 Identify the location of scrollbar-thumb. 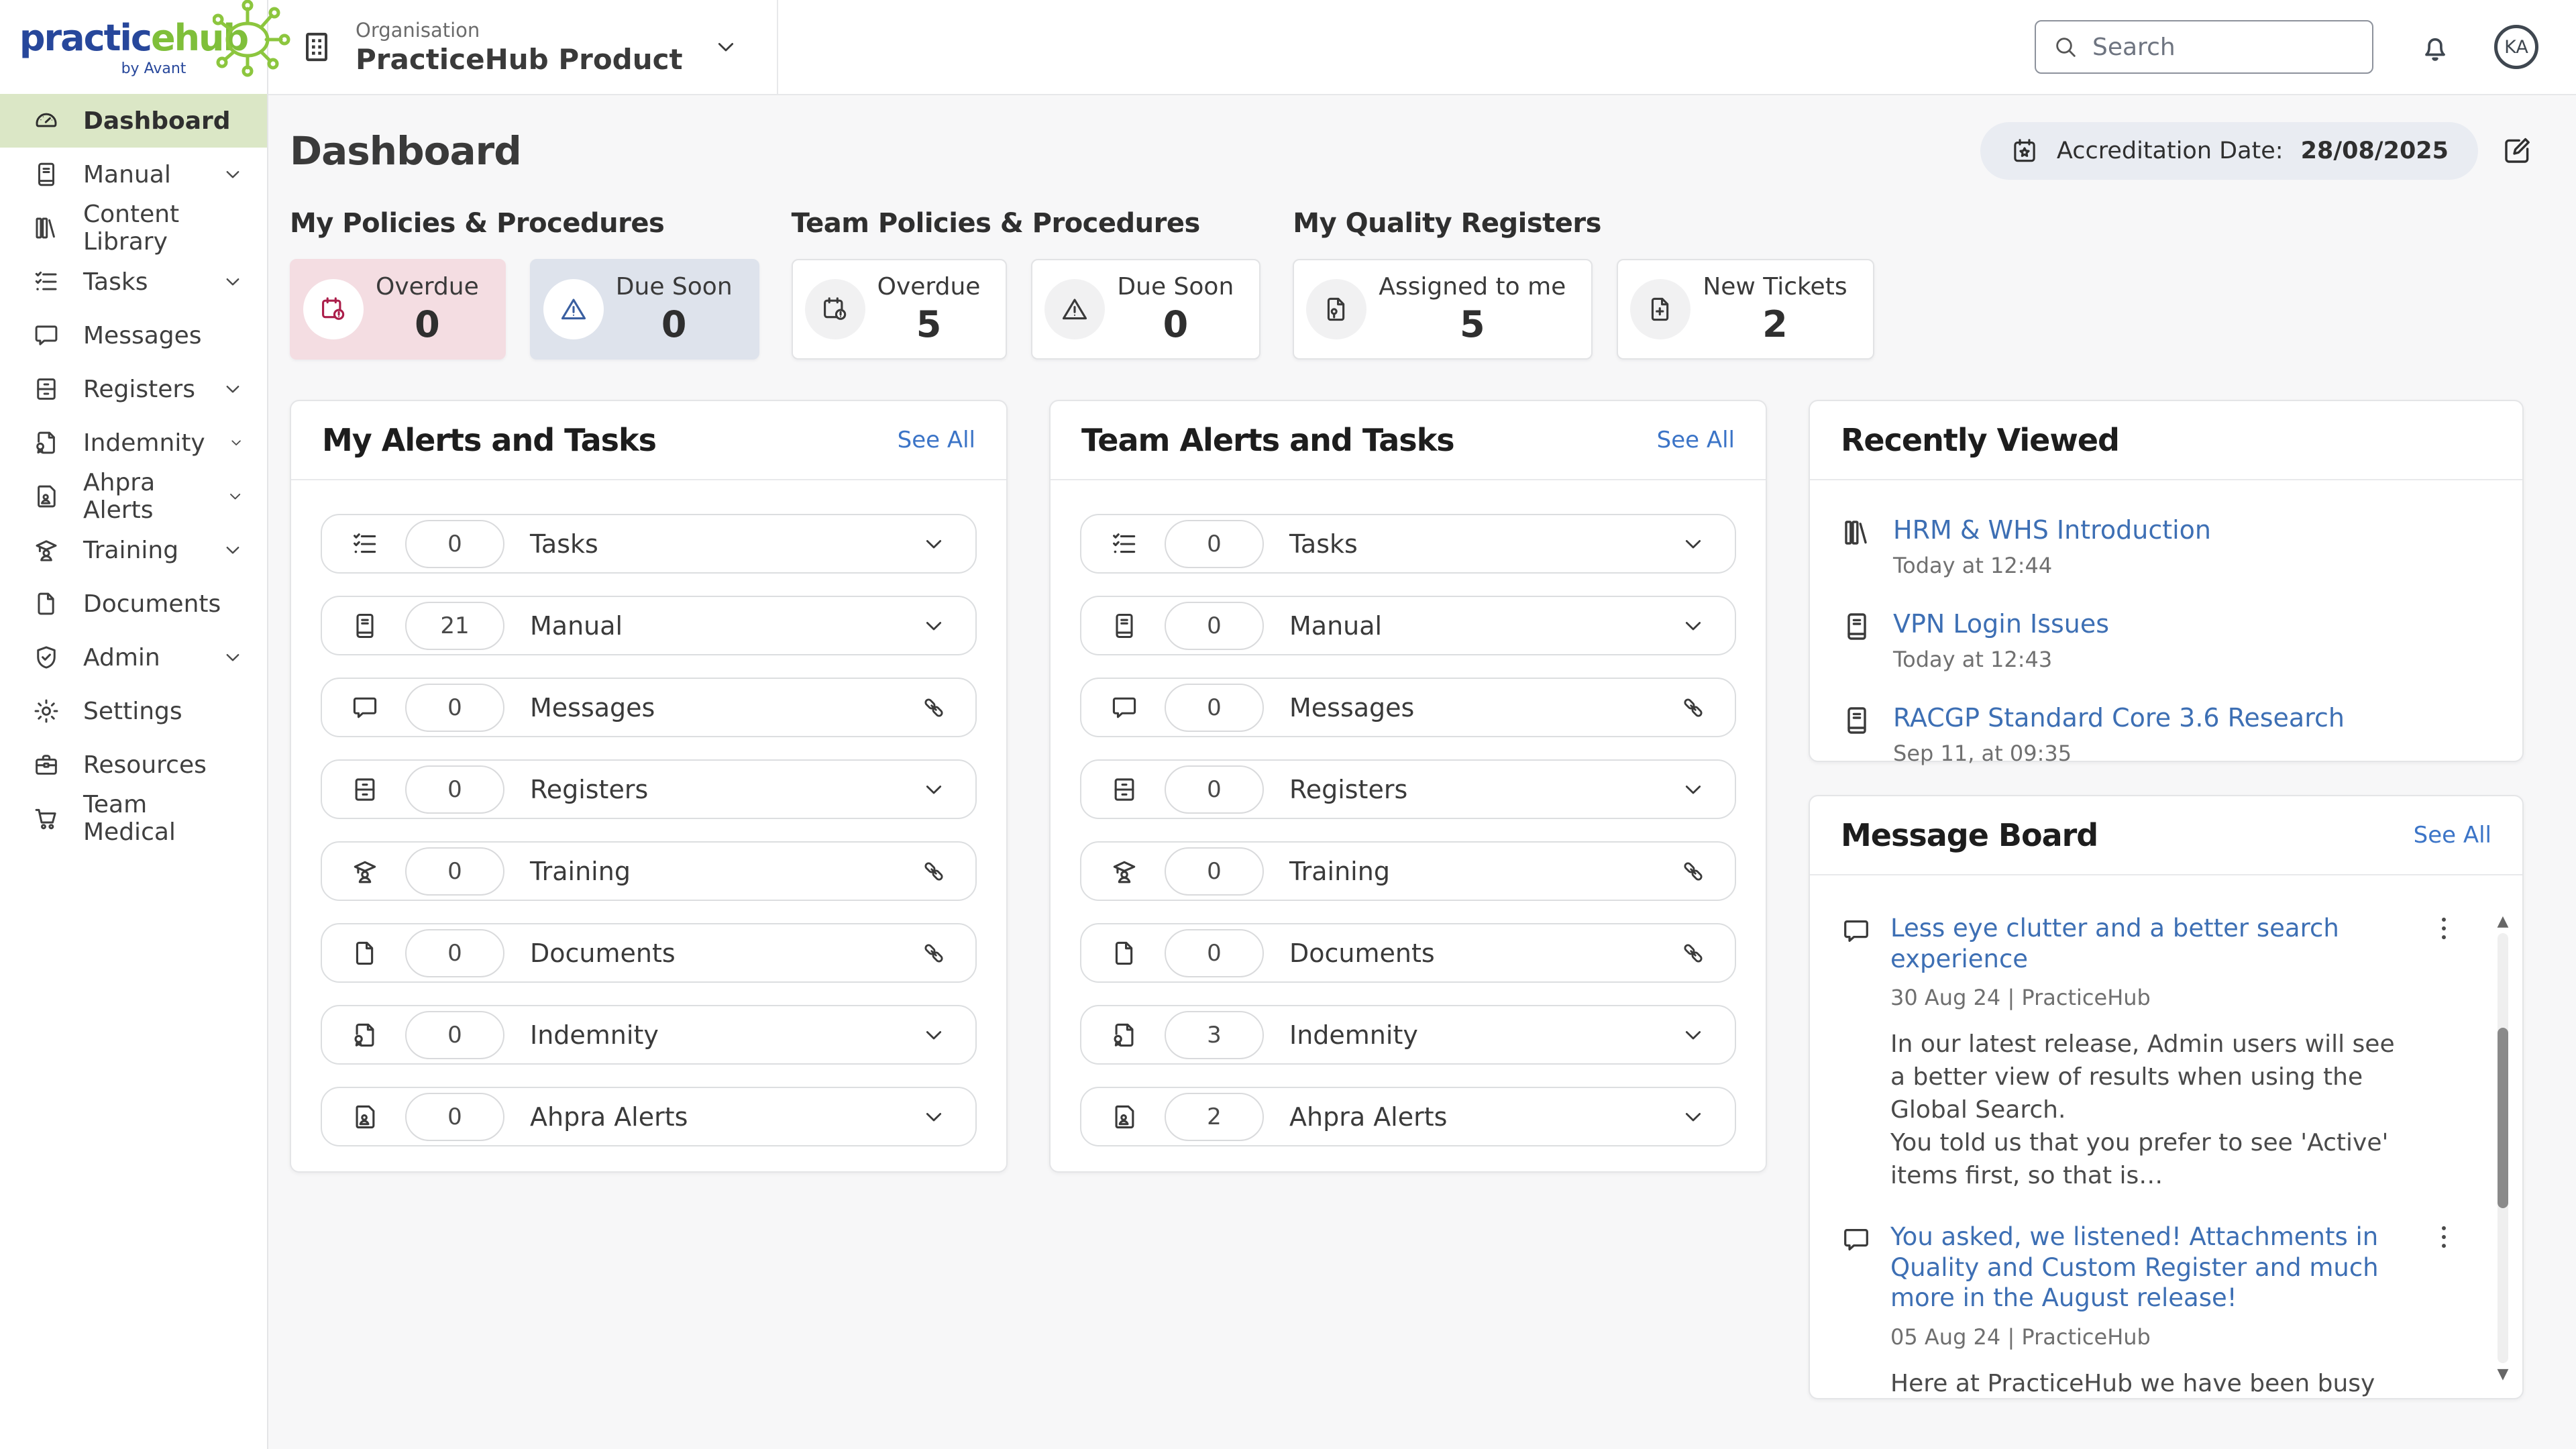
(2503, 1118).